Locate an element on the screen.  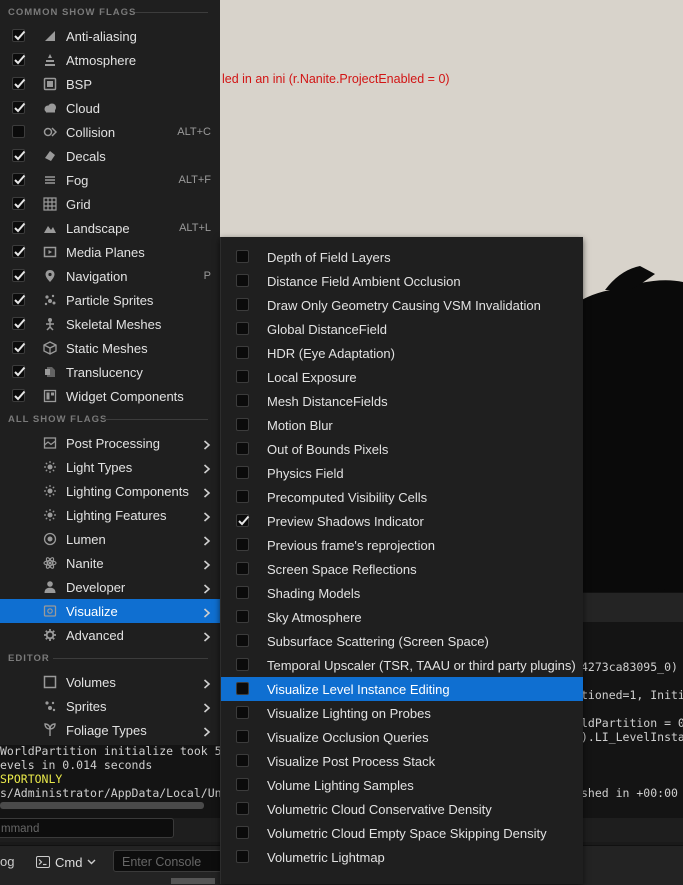
submenu-post-processing: Post Processing is located at coordinates (110, 443).